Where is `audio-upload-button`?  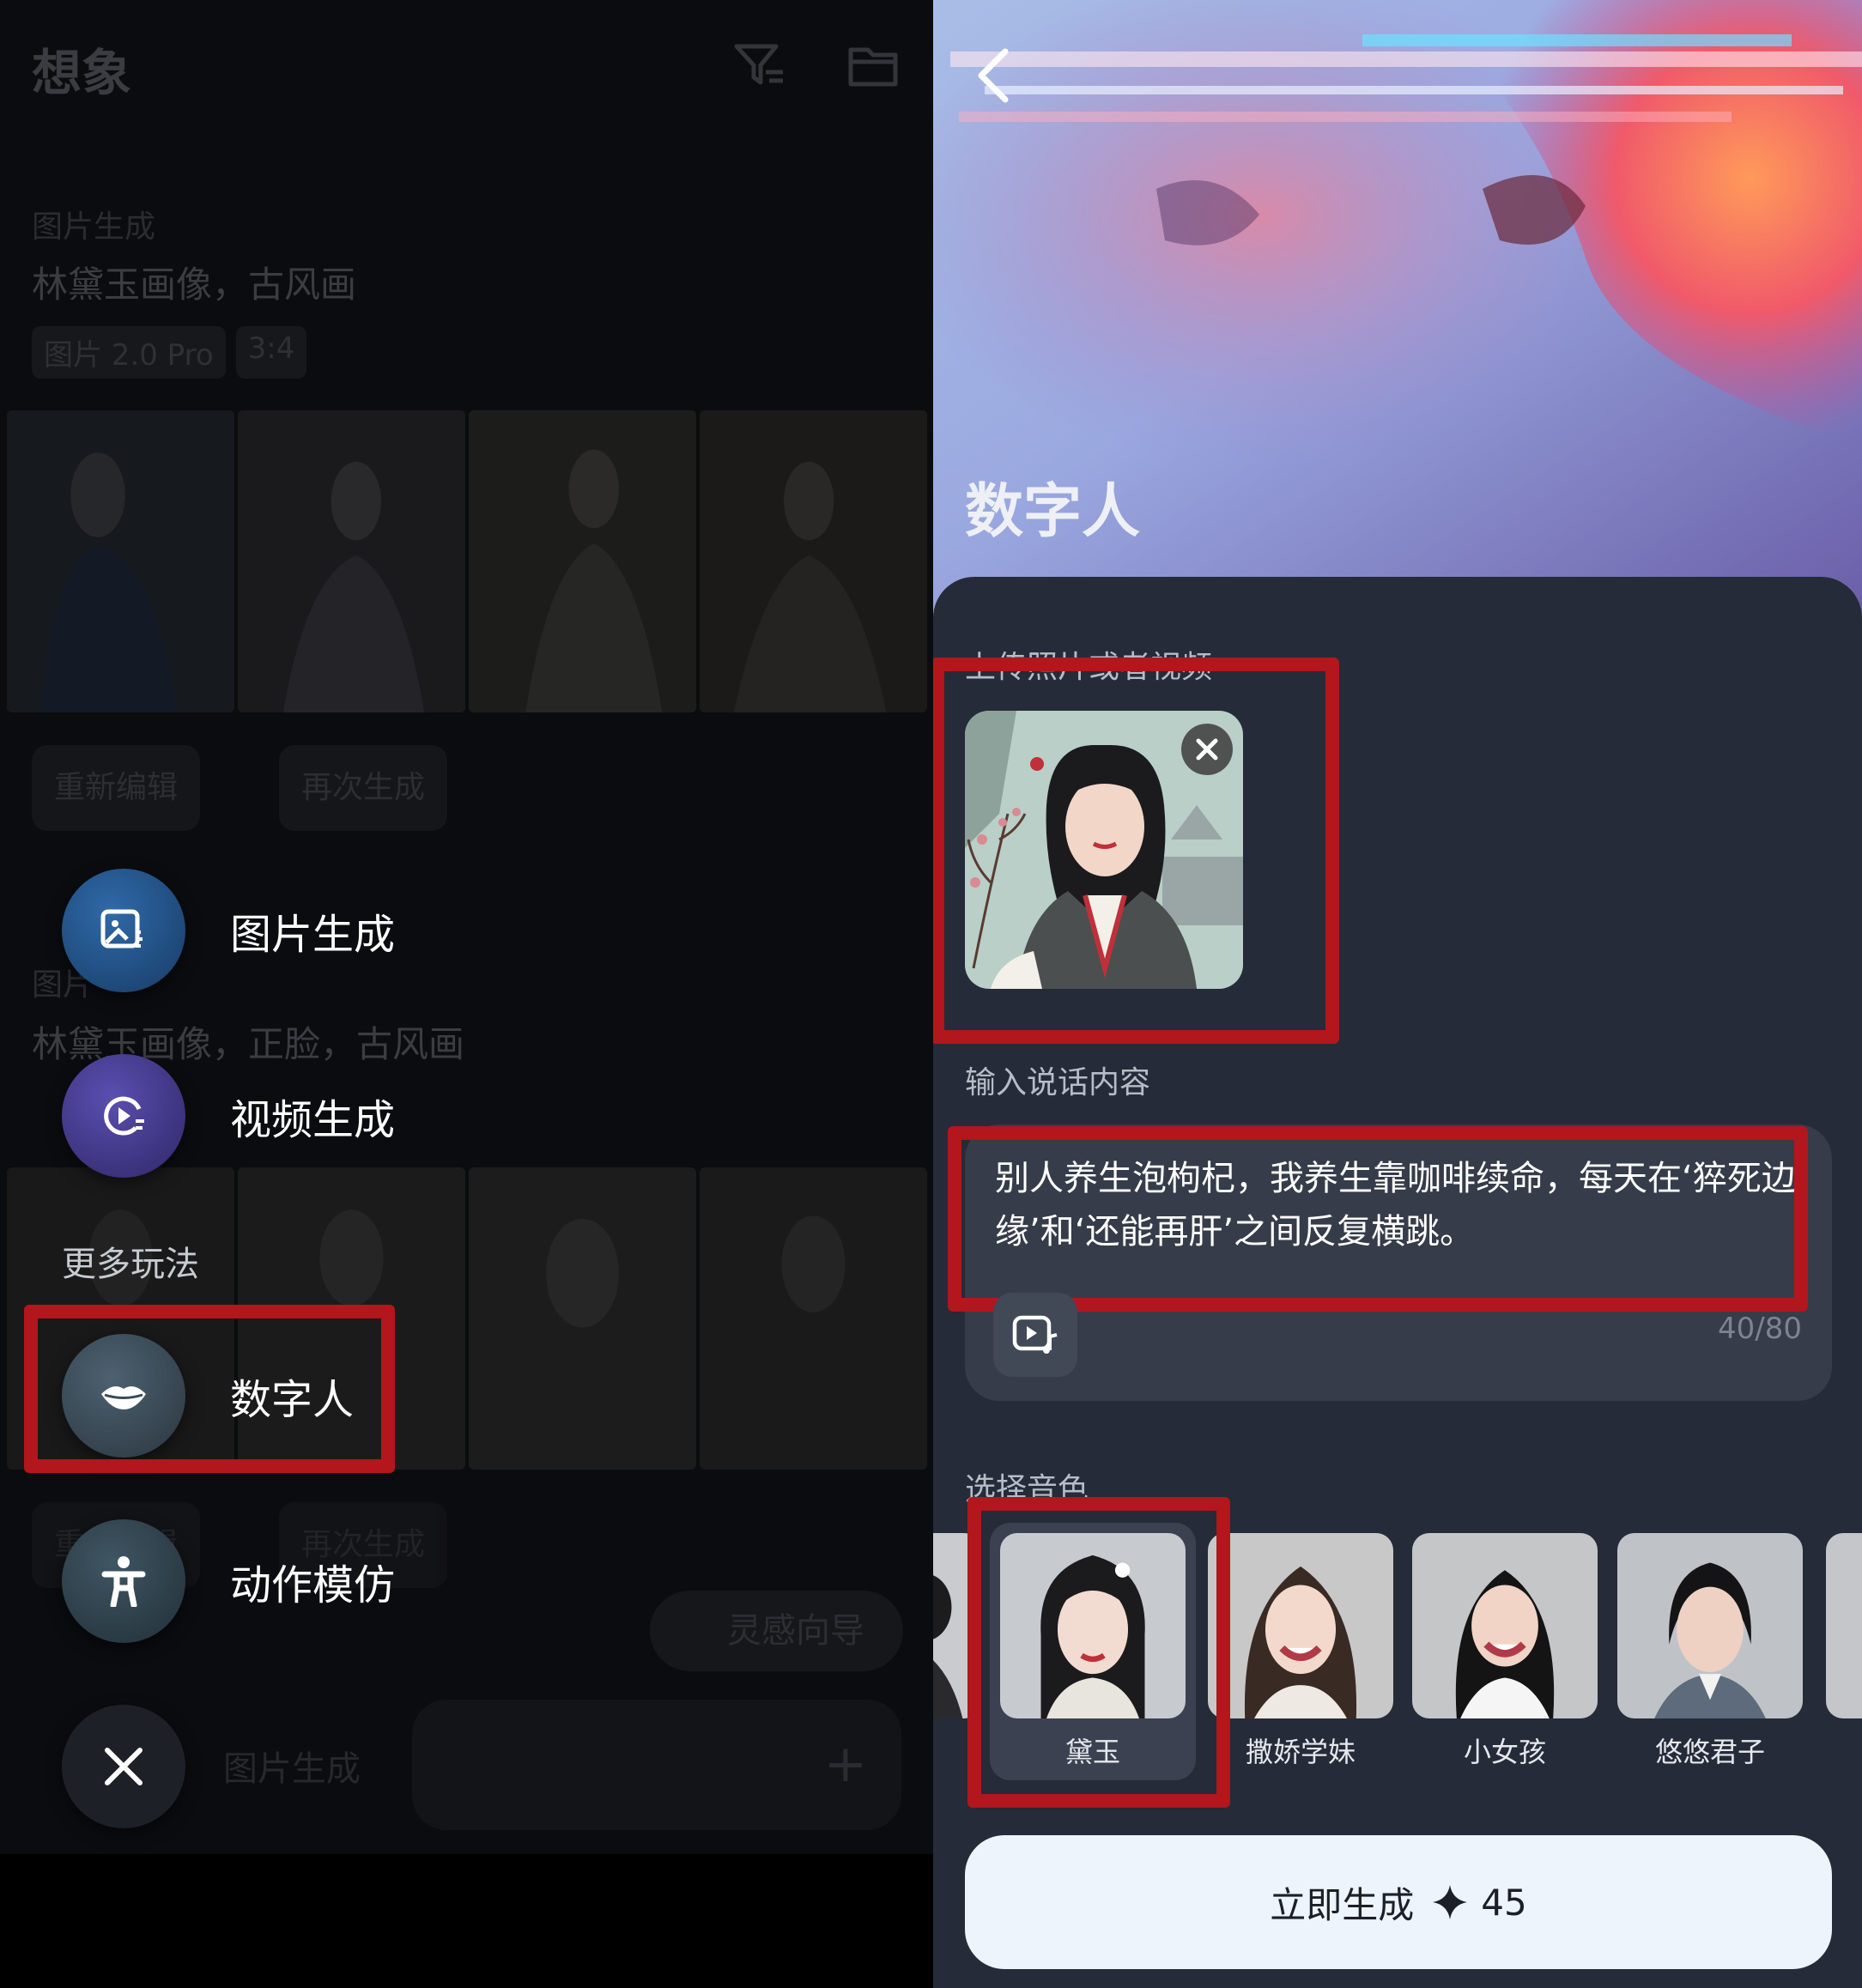
audio-upload-button is located at coordinates (1035, 1335).